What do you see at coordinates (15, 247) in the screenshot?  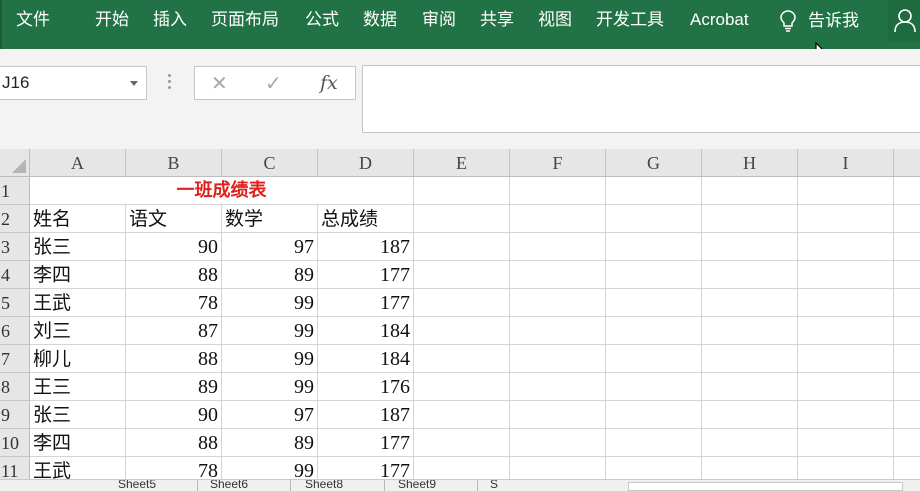 I see `row-header: 3` at bounding box center [15, 247].